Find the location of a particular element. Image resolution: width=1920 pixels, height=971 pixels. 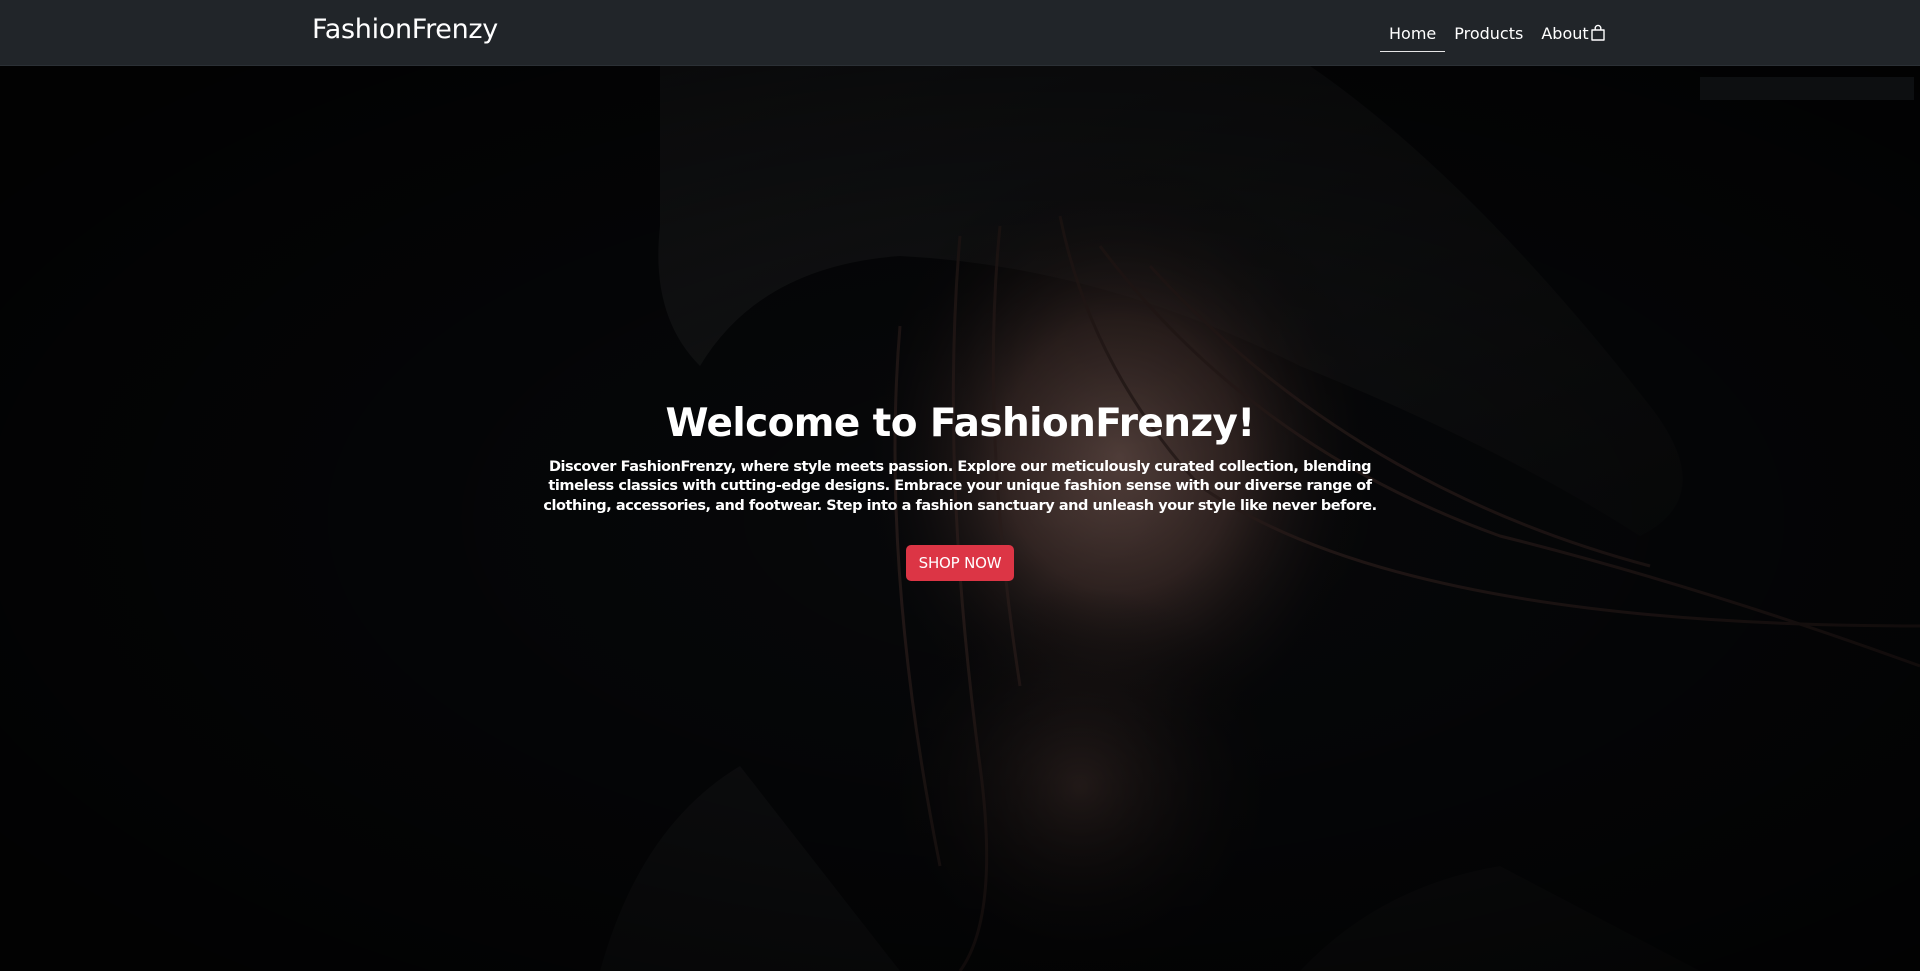

shopping-bag-icon is located at coordinates (1598, 32).